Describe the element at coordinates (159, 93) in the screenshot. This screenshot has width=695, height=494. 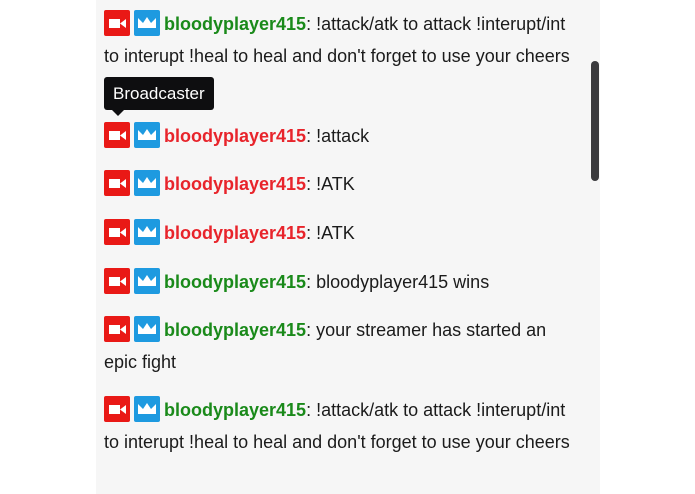
I see `broadcaster-tooltip: Broadcaster` at that location.